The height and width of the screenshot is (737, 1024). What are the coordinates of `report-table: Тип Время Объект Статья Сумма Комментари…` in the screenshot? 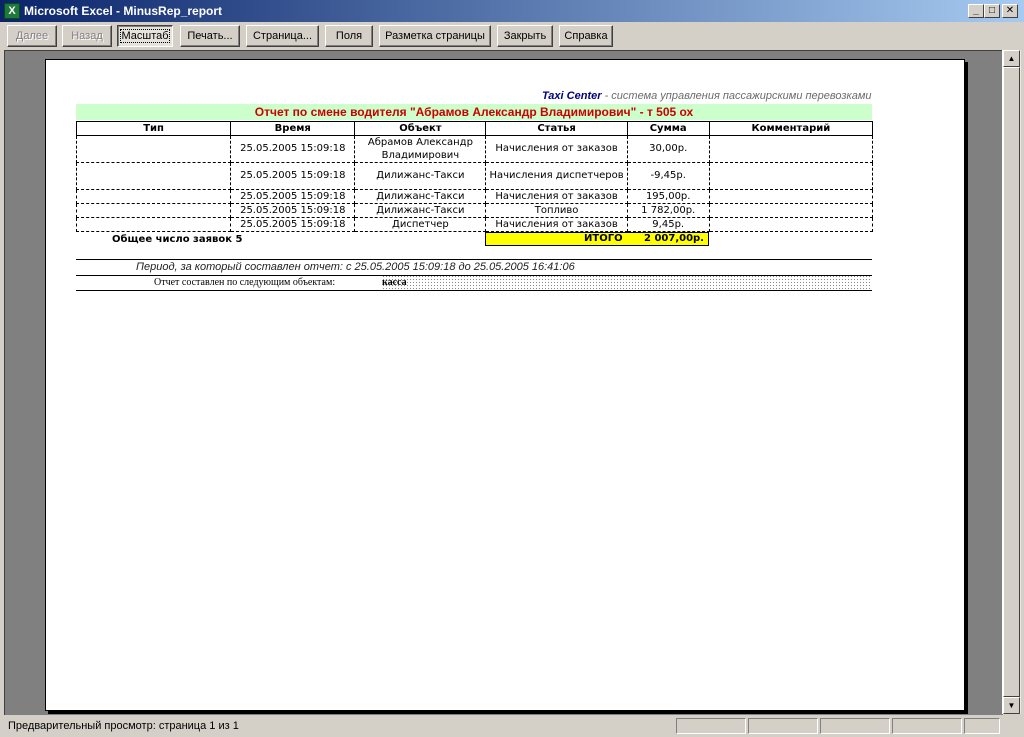 It's located at (474, 176).